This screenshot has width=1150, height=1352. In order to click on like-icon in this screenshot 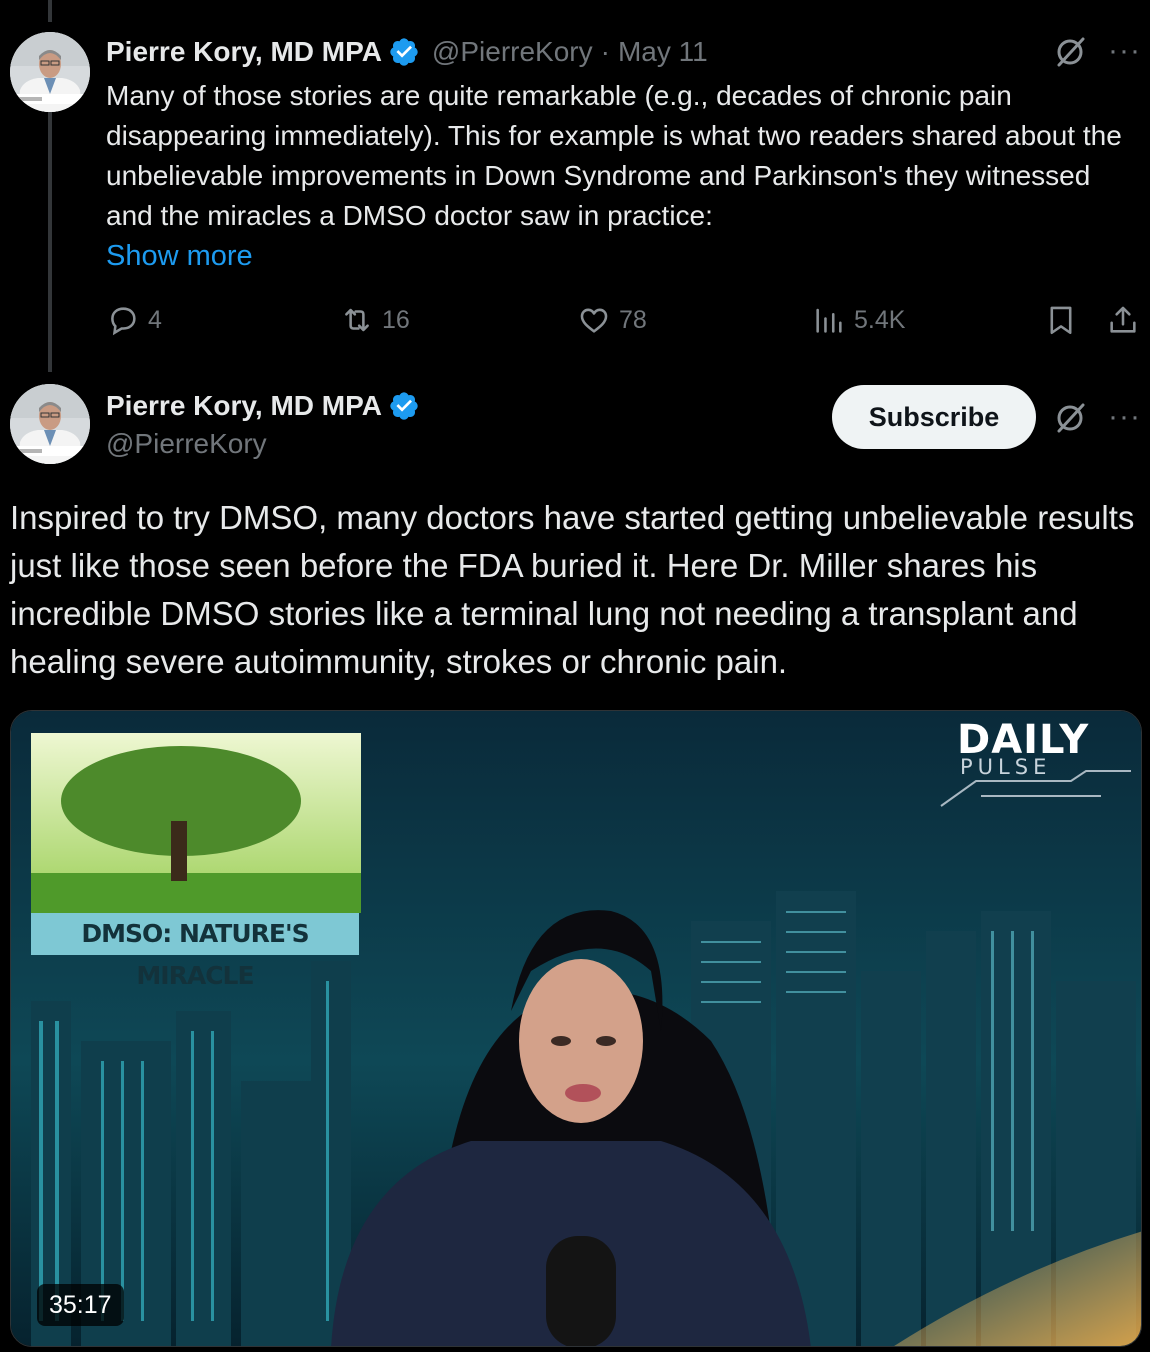, I will do `click(594, 320)`.